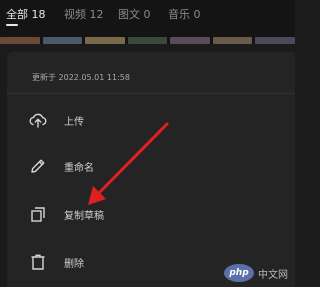  What do you see at coordinates (26, 14) in the screenshot?
I see `tab-all: 全部 18` at bounding box center [26, 14].